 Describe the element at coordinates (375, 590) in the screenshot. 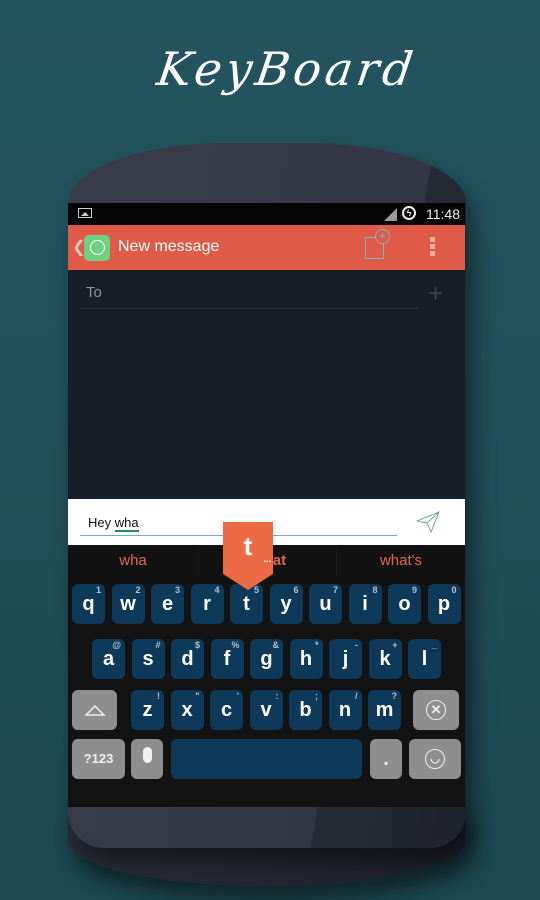

I see `key-secondary: 8` at that location.